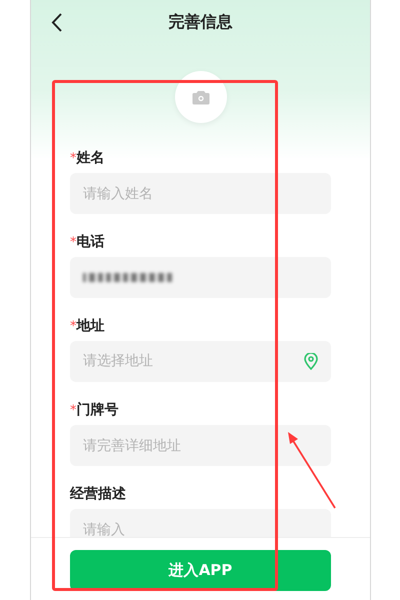 Image resolution: width=400 pixels, height=600 pixels. What do you see at coordinates (200, 193) in the screenshot?
I see `input-field: 请输入姓名` at bounding box center [200, 193].